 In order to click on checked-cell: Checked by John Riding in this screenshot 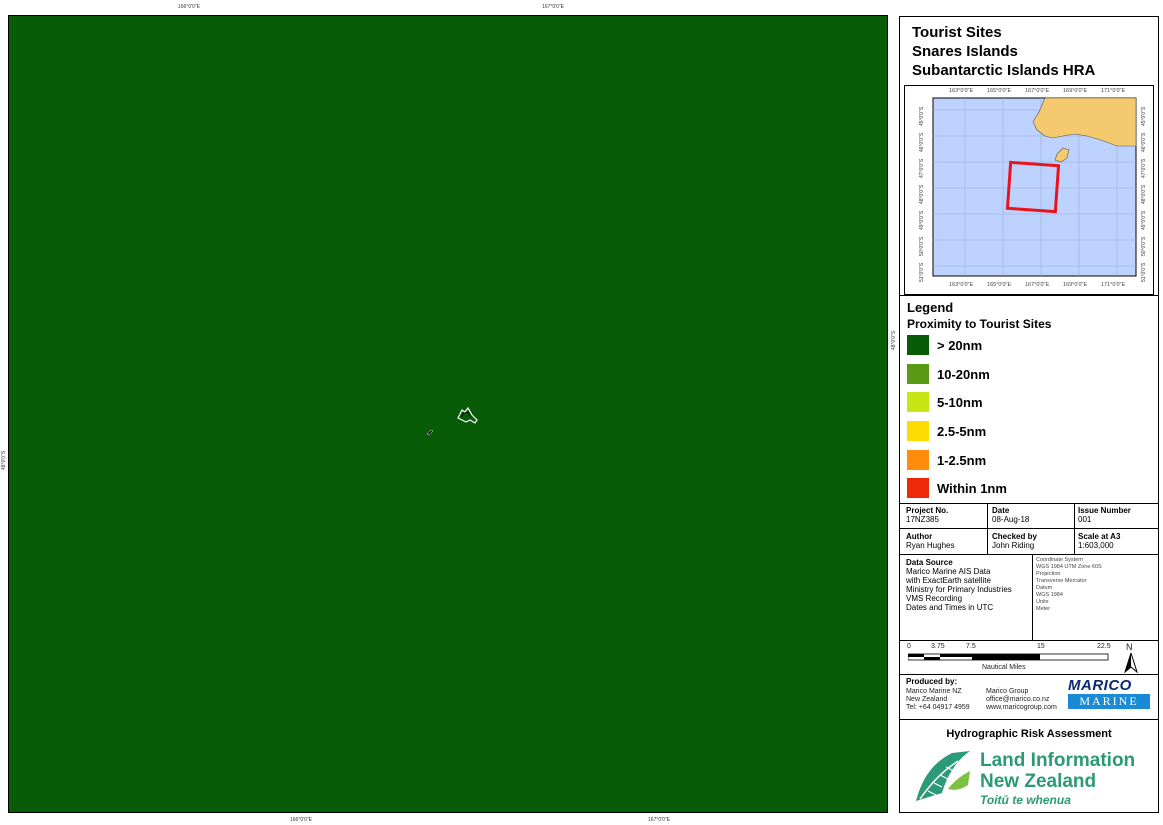, I will do `click(1014, 541)`.